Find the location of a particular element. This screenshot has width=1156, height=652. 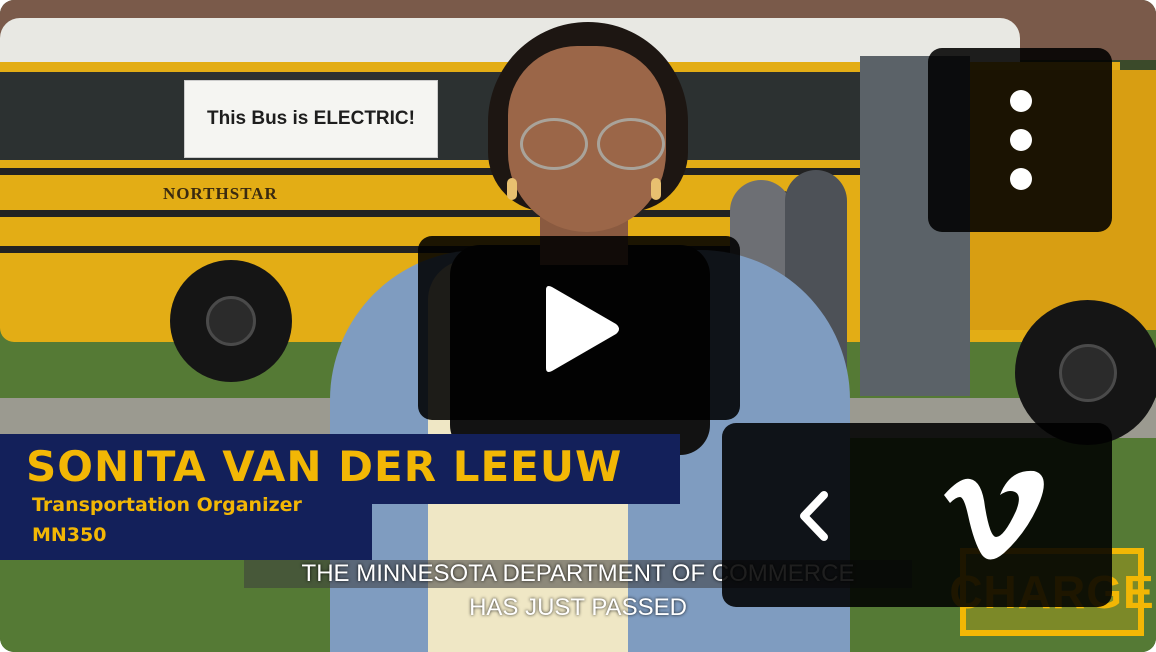

play-button is located at coordinates (579, 328).